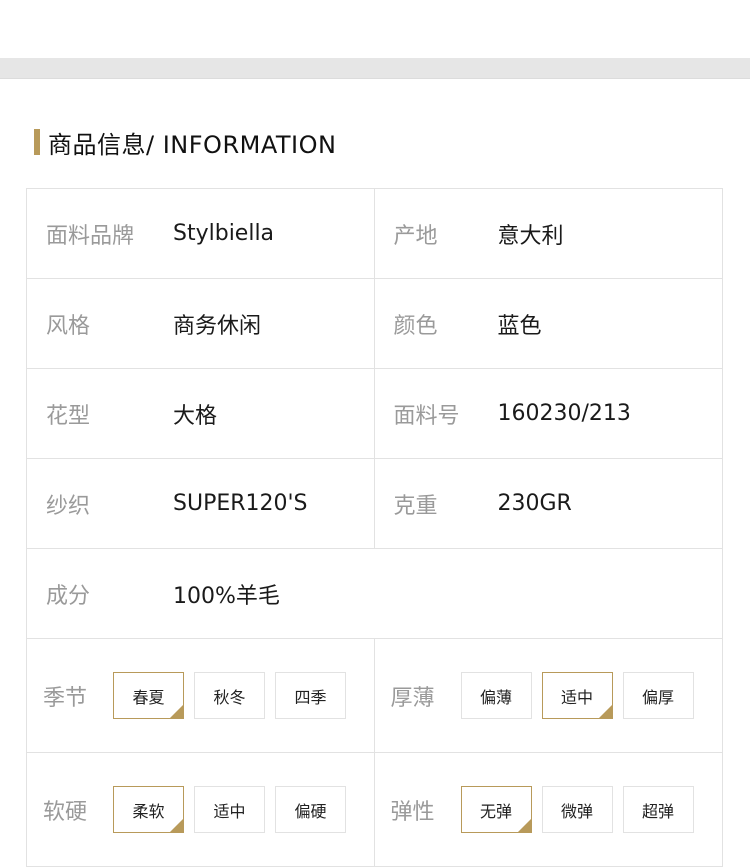 This screenshot has width=750, height=867. I want to click on info-cell-yarn-count: 纱织 SUPER120'S, so click(201, 503).